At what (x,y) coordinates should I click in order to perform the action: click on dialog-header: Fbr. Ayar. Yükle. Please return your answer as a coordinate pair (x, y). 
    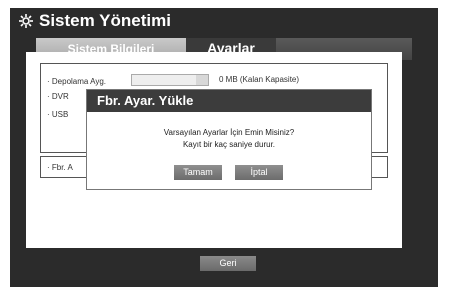
    Looking at the image, I should click on (229, 101).